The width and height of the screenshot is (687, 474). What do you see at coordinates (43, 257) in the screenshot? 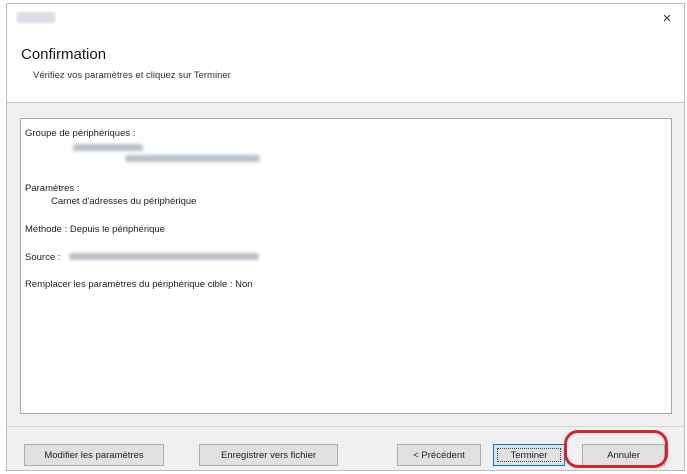
I see `source-label: Source :` at bounding box center [43, 257].